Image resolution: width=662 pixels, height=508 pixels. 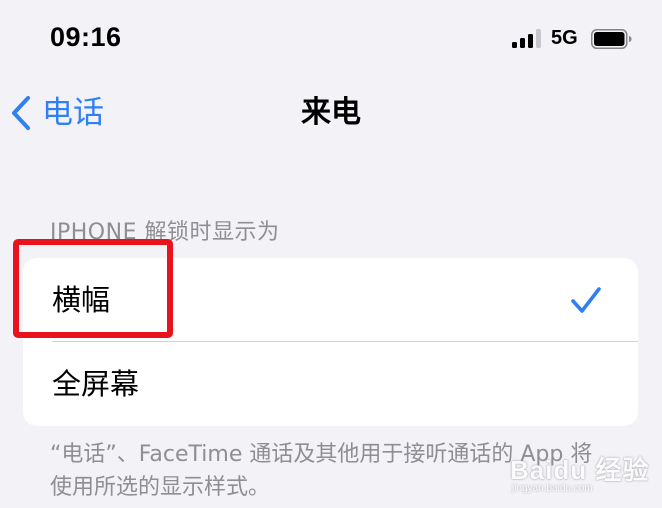 I want to click on back-button-label: 电话, so click(x=73, y=113).